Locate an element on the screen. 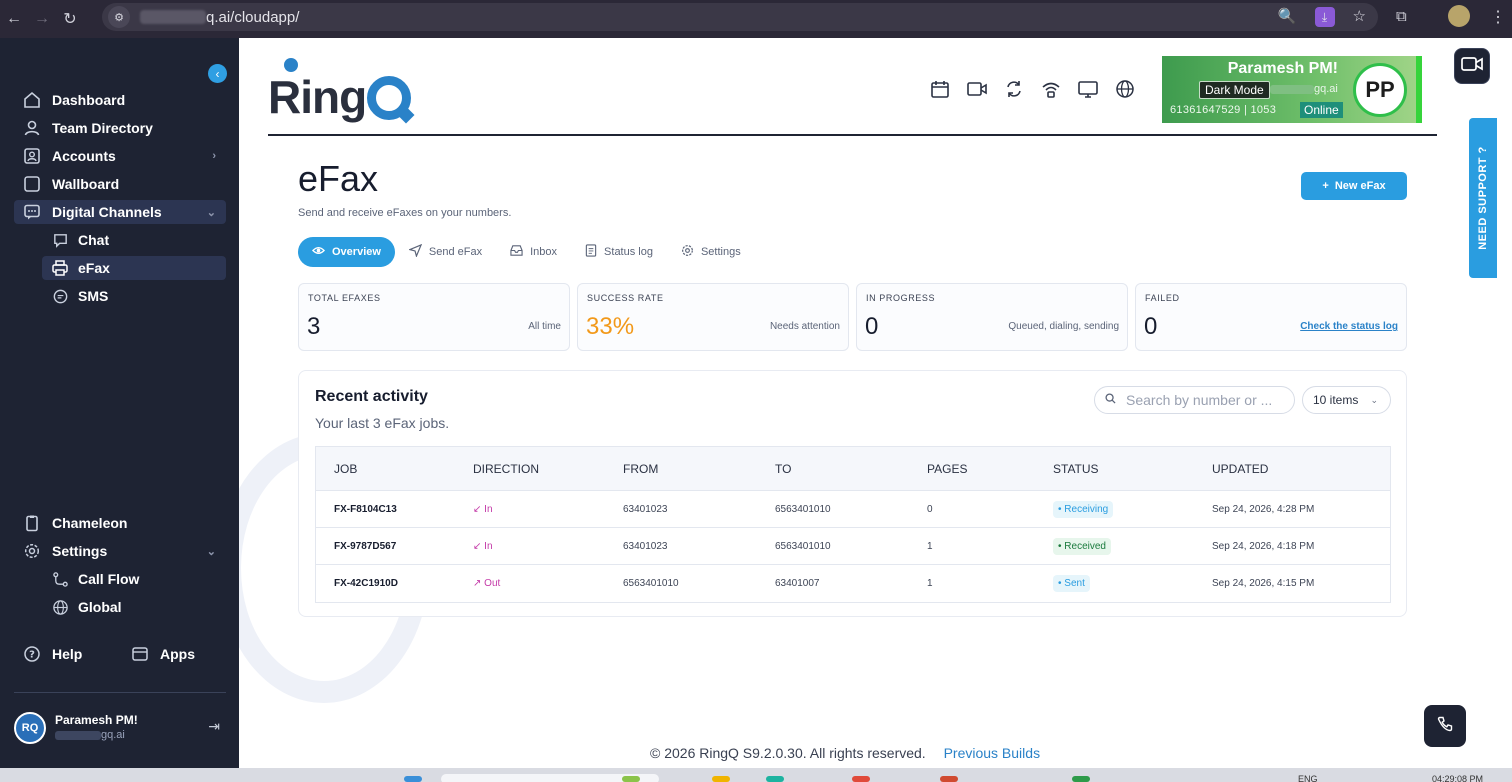 Image resolution: width=1512 pixels, height=782 pixels. profile-avatar is located at coordinates (1459, 16).